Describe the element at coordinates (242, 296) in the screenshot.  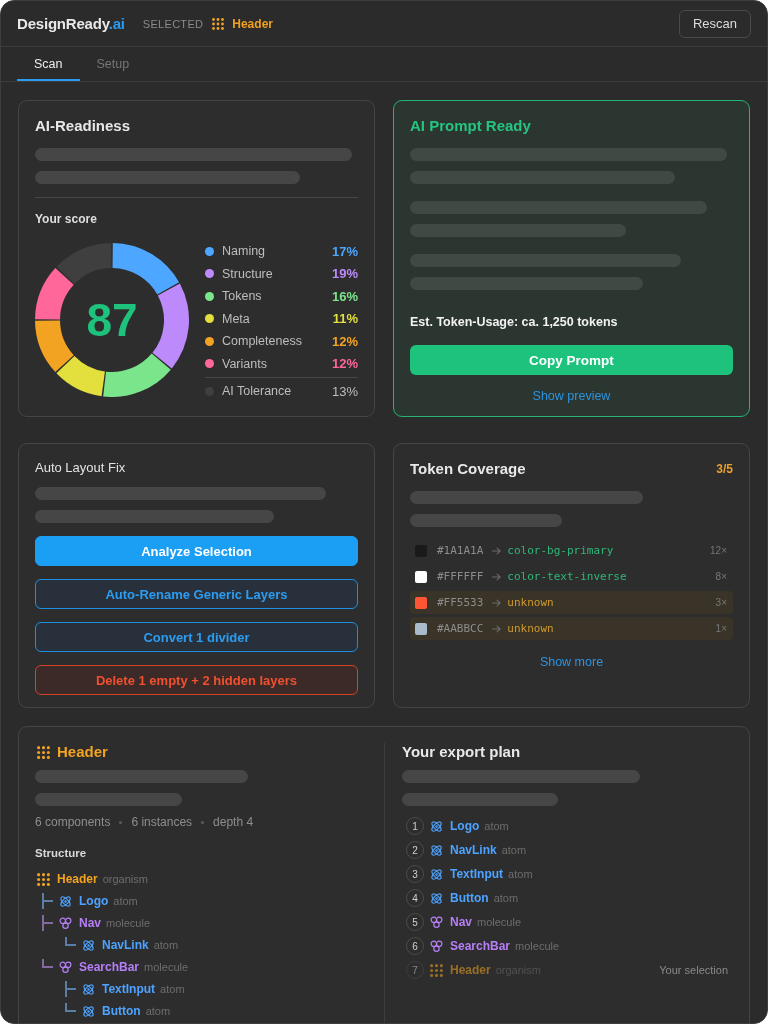
I see `legend-label: Tokens` at that location.